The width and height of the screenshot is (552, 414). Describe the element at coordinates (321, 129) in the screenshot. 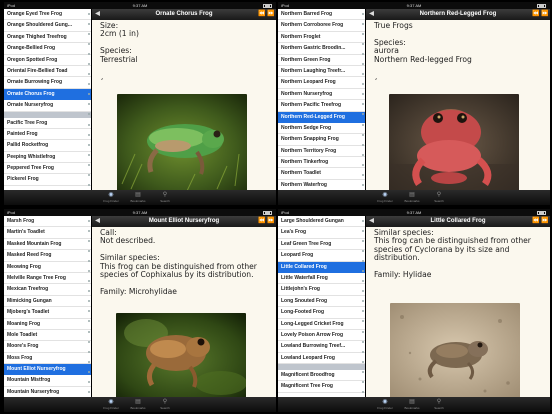

I see `list-item: Northern Sedge Frog` at that location.